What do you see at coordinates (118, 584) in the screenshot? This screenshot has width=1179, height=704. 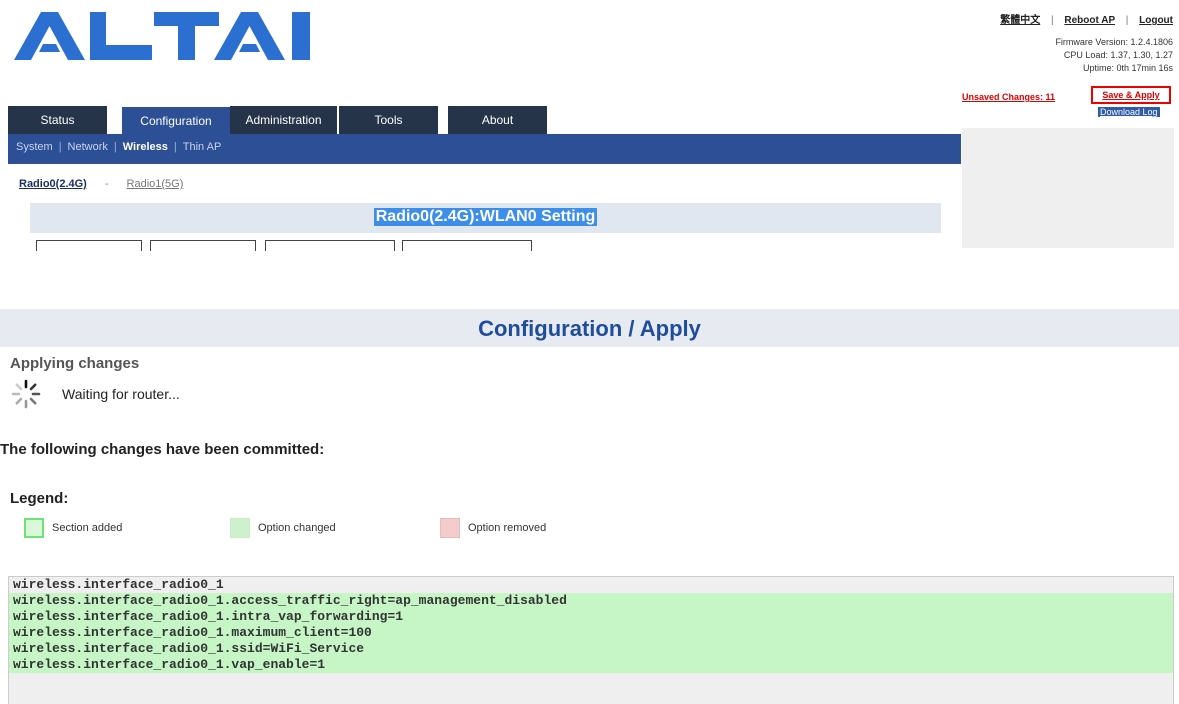 I see `change-line: wireless.interface_radio0_1` at bounding box center [118, 584].